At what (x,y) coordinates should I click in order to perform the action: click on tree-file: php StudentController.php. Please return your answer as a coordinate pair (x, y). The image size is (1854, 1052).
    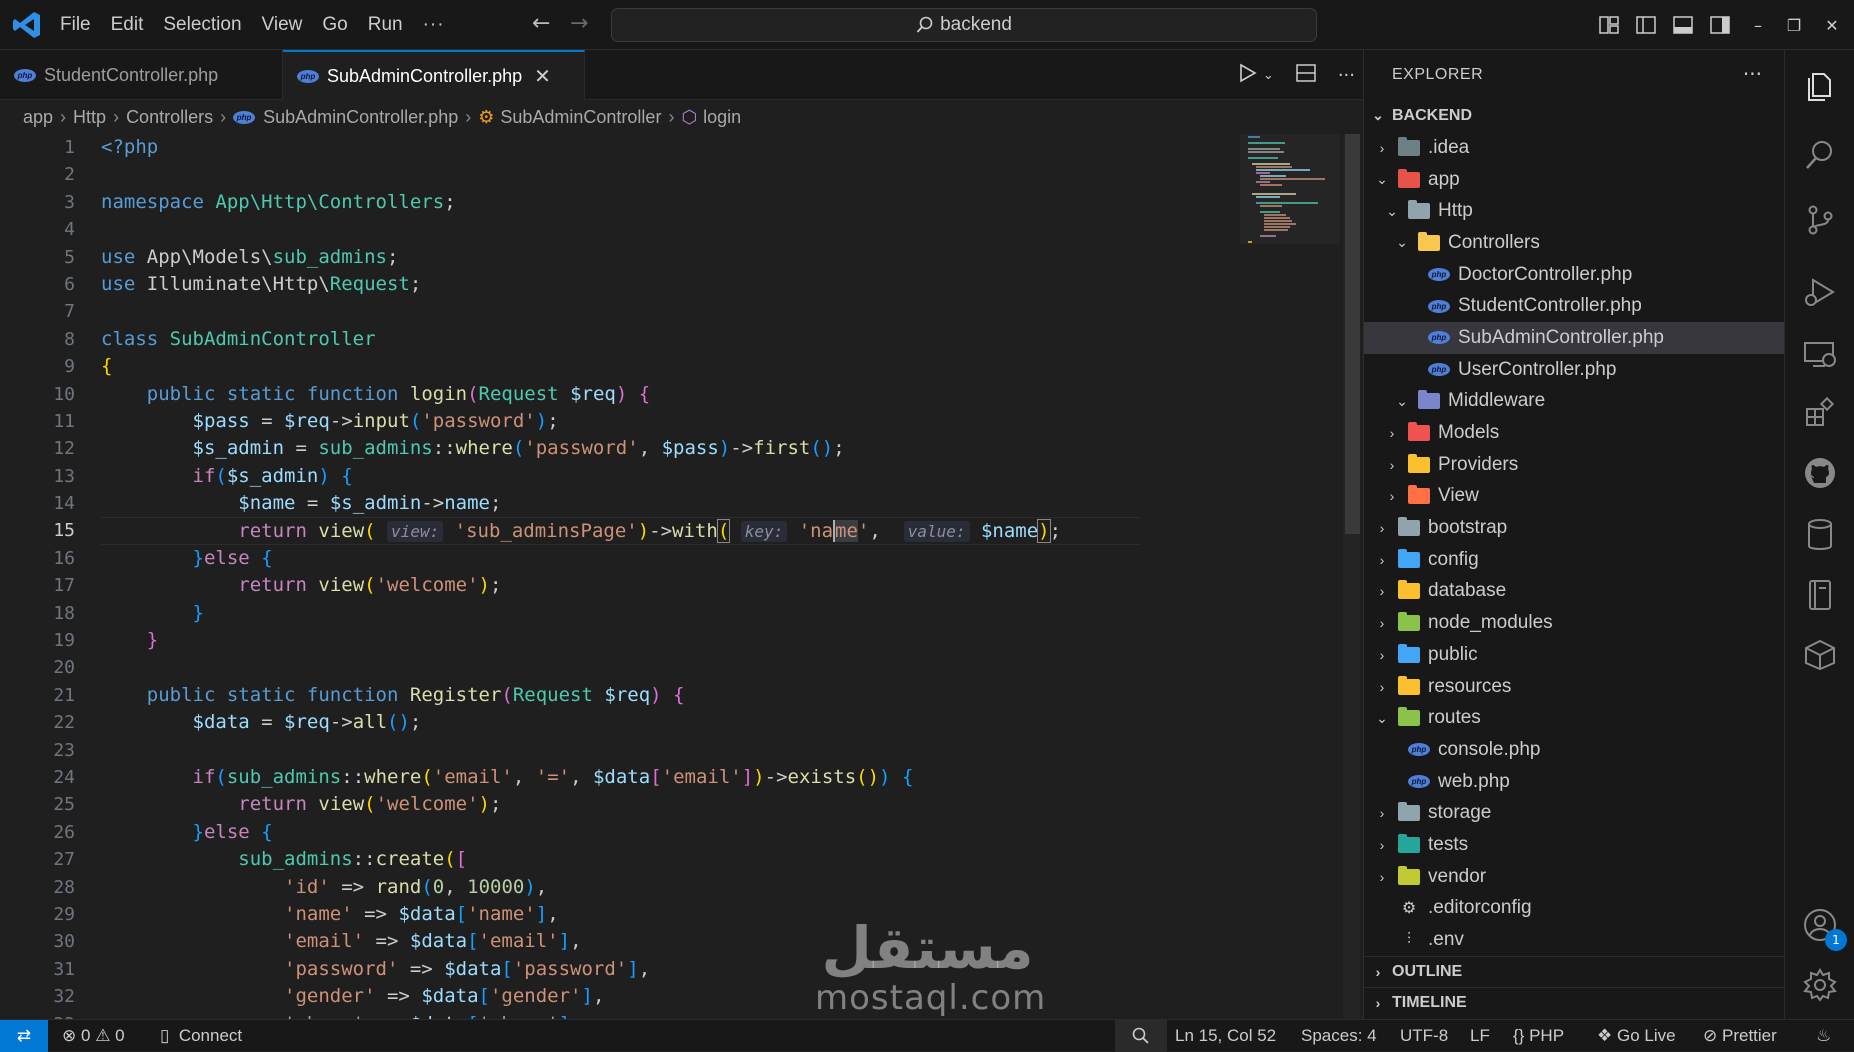
    Looking at the image, I should click on (1574, 306).